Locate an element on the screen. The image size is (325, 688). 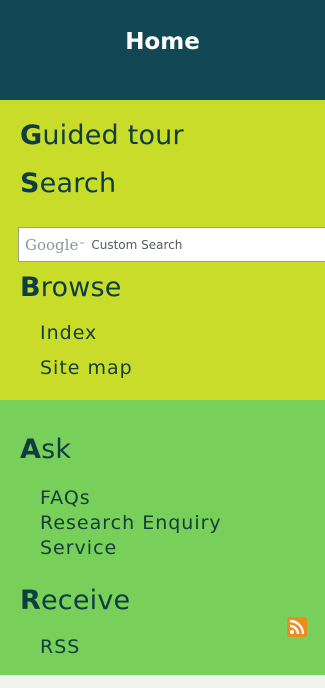
guided-tour-rest: uided tour is located at coordinates (113, 135).